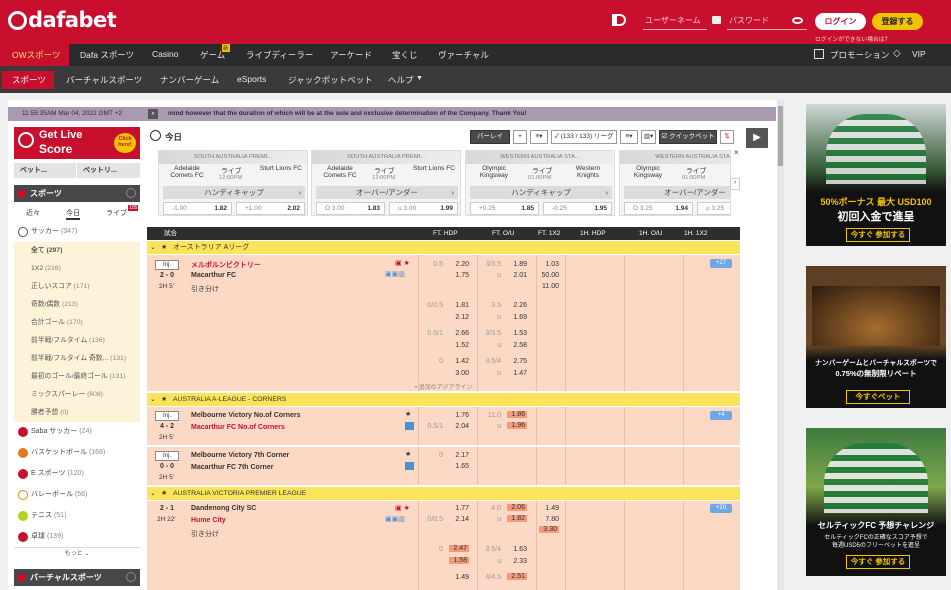  What do you see at coordinates (77, 553) in the screenshot?
I see `show-more-button: もっと ⌄` at bounding box center [77, 553].